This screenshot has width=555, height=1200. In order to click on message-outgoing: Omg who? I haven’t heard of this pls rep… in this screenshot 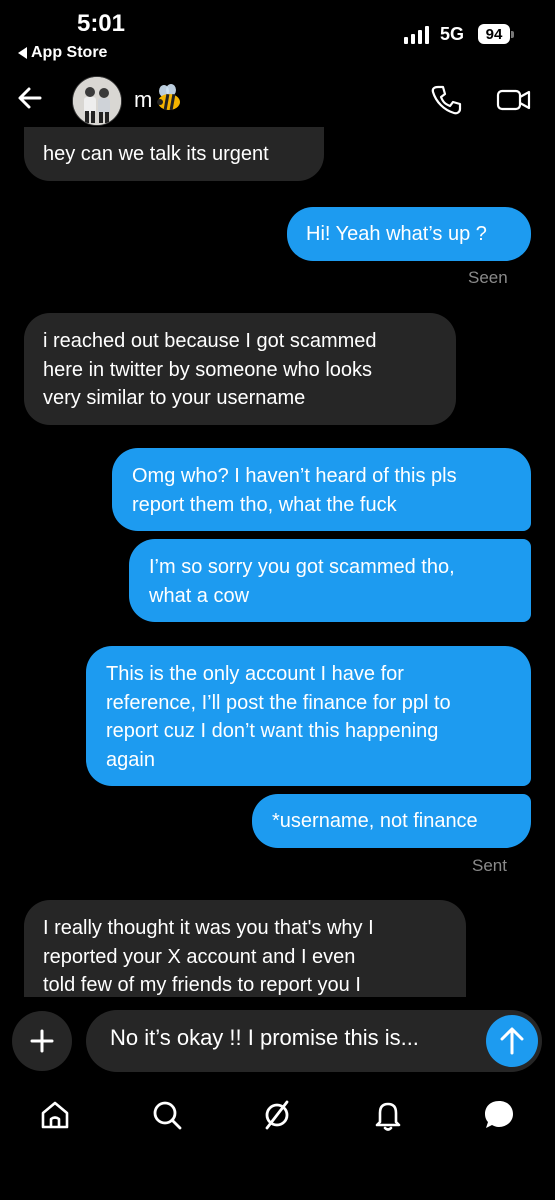, I will do `click(321, 489)`.